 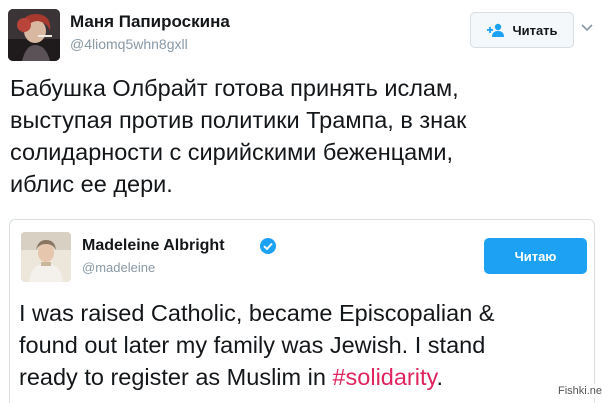 I want to click on verified-badge-icon, so click(x=268, y=246).